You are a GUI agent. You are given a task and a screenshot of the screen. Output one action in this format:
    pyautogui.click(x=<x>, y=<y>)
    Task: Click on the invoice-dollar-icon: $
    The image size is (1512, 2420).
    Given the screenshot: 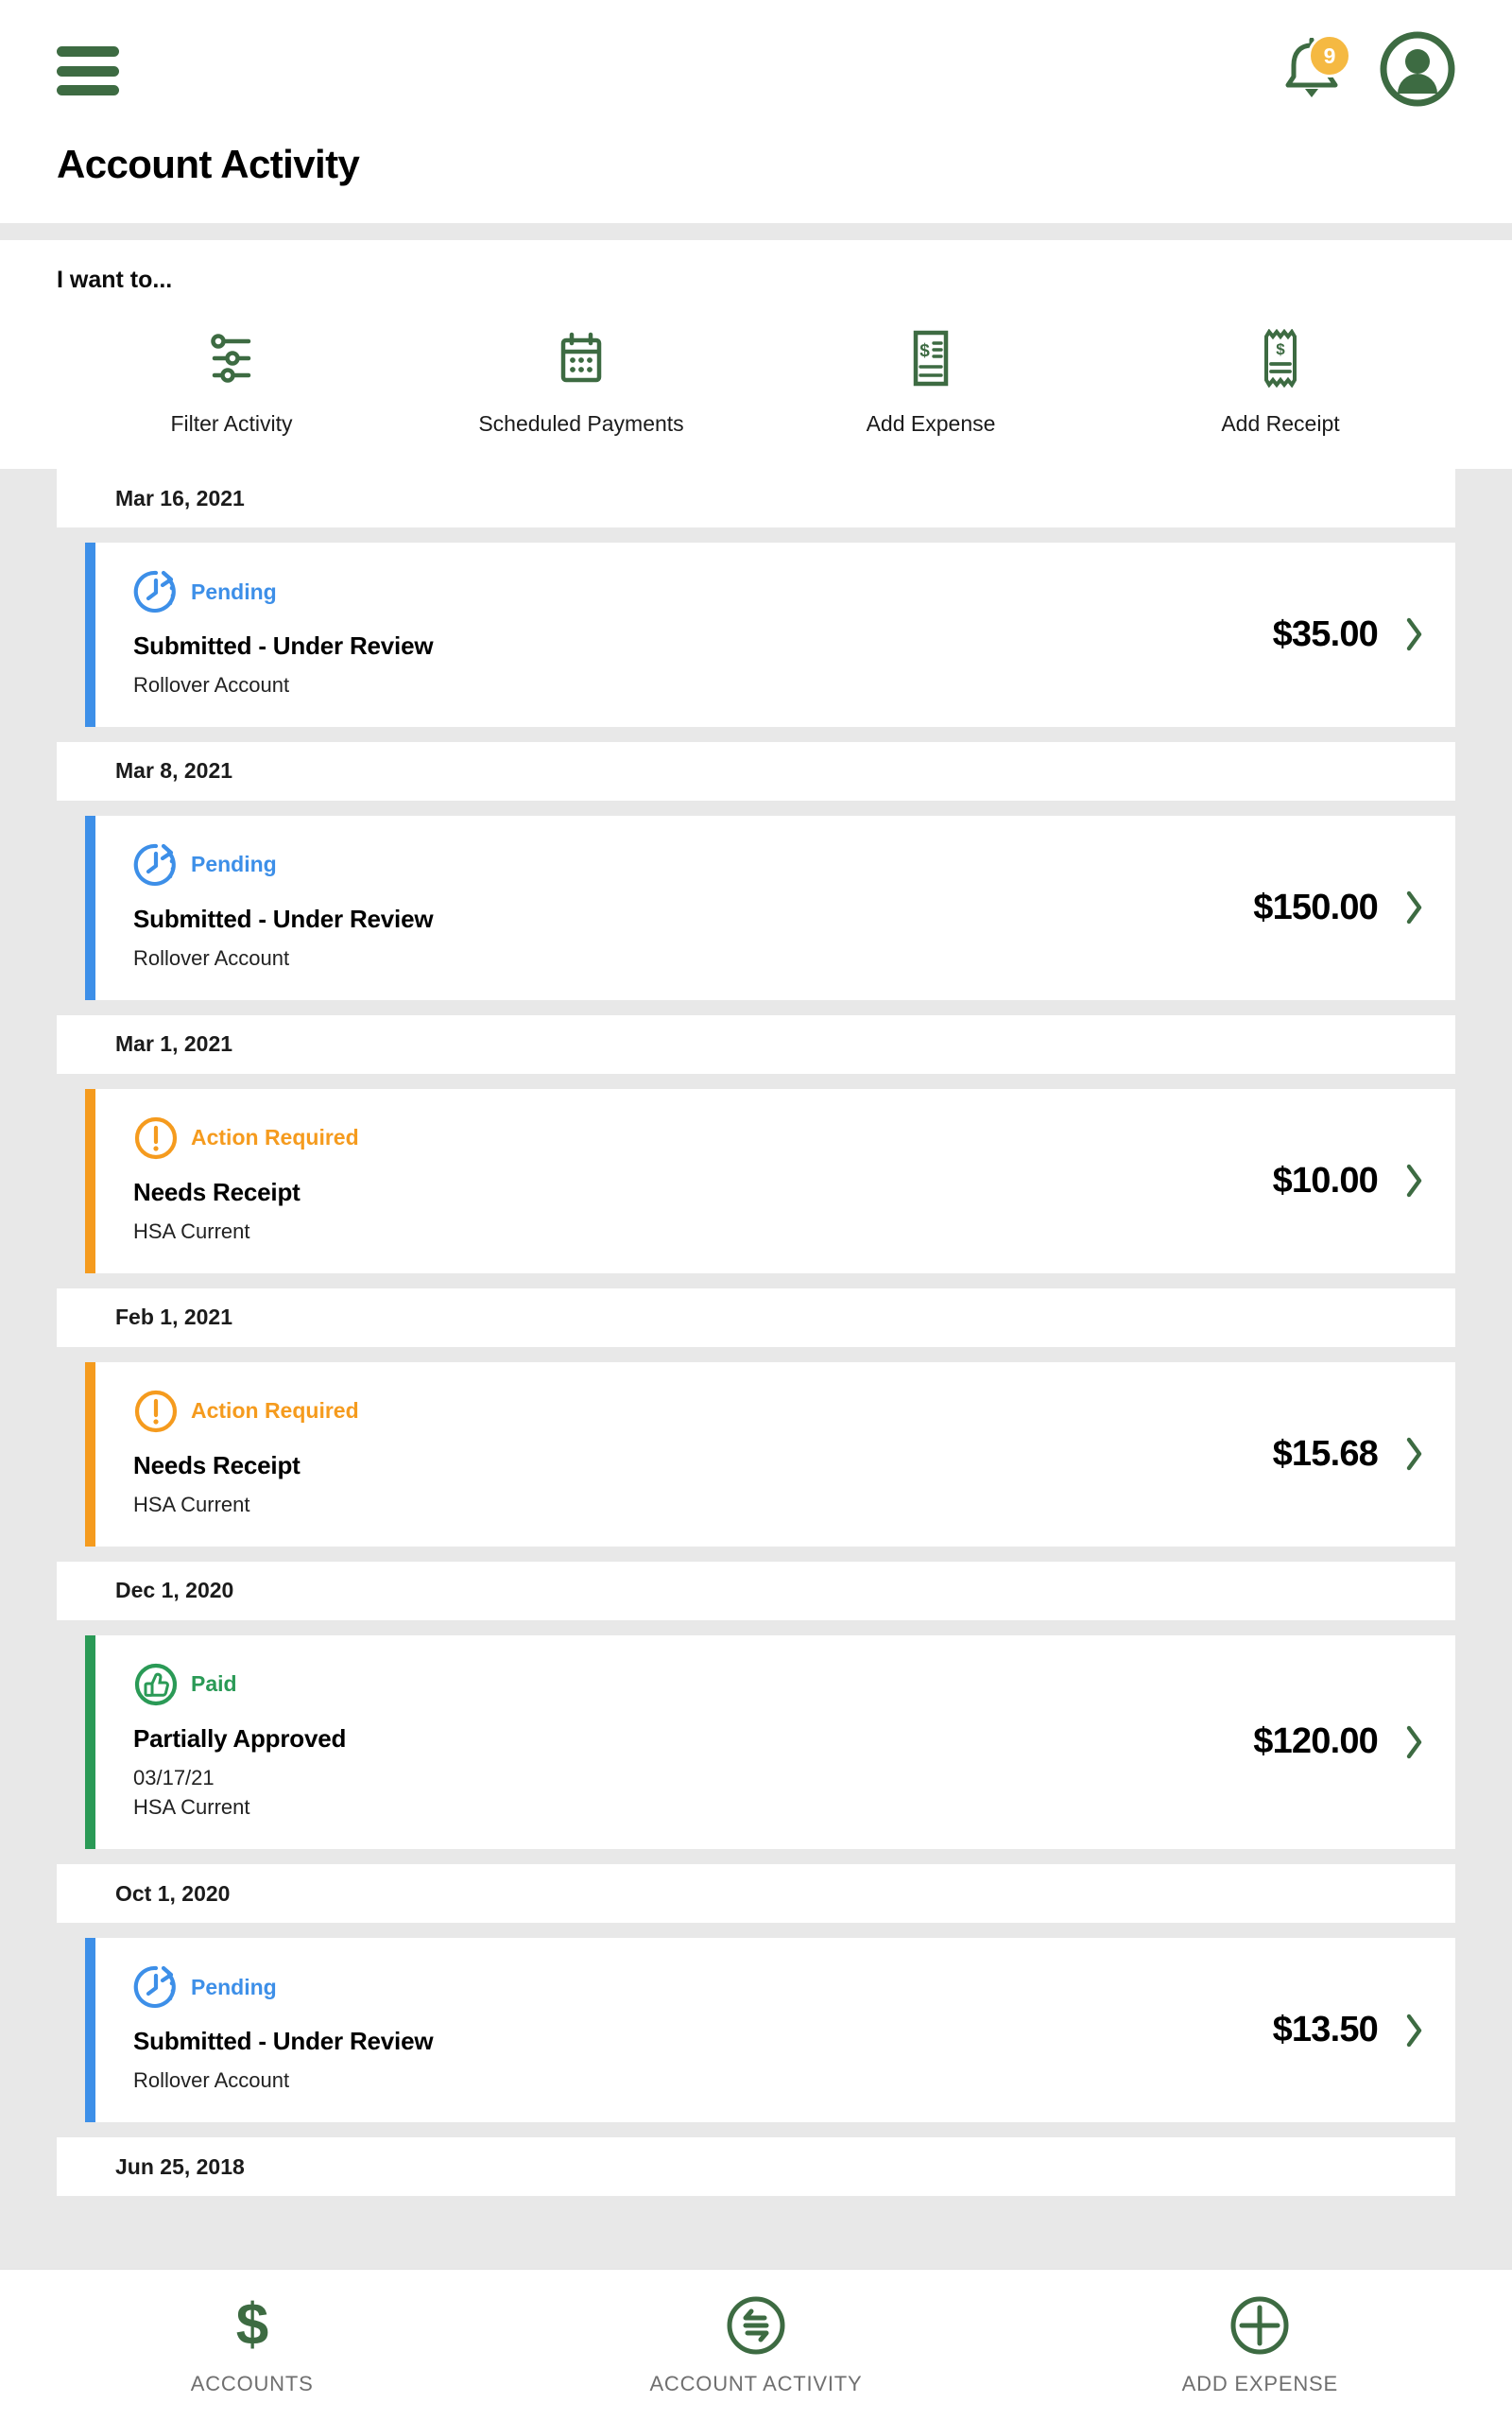 What is the action you would take?
    pyautogui.click(x=931, y=358)
    